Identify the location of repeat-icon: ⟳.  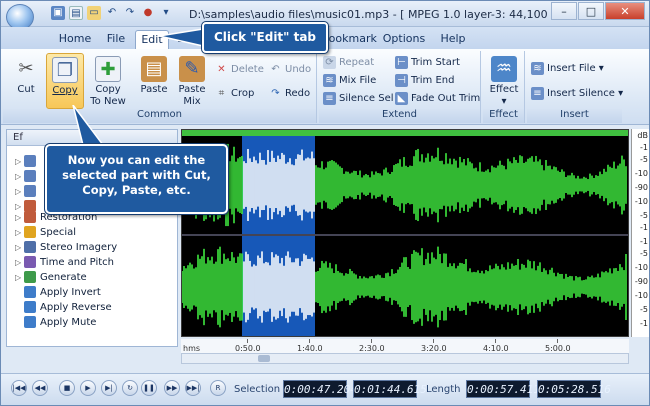
(329, 62).